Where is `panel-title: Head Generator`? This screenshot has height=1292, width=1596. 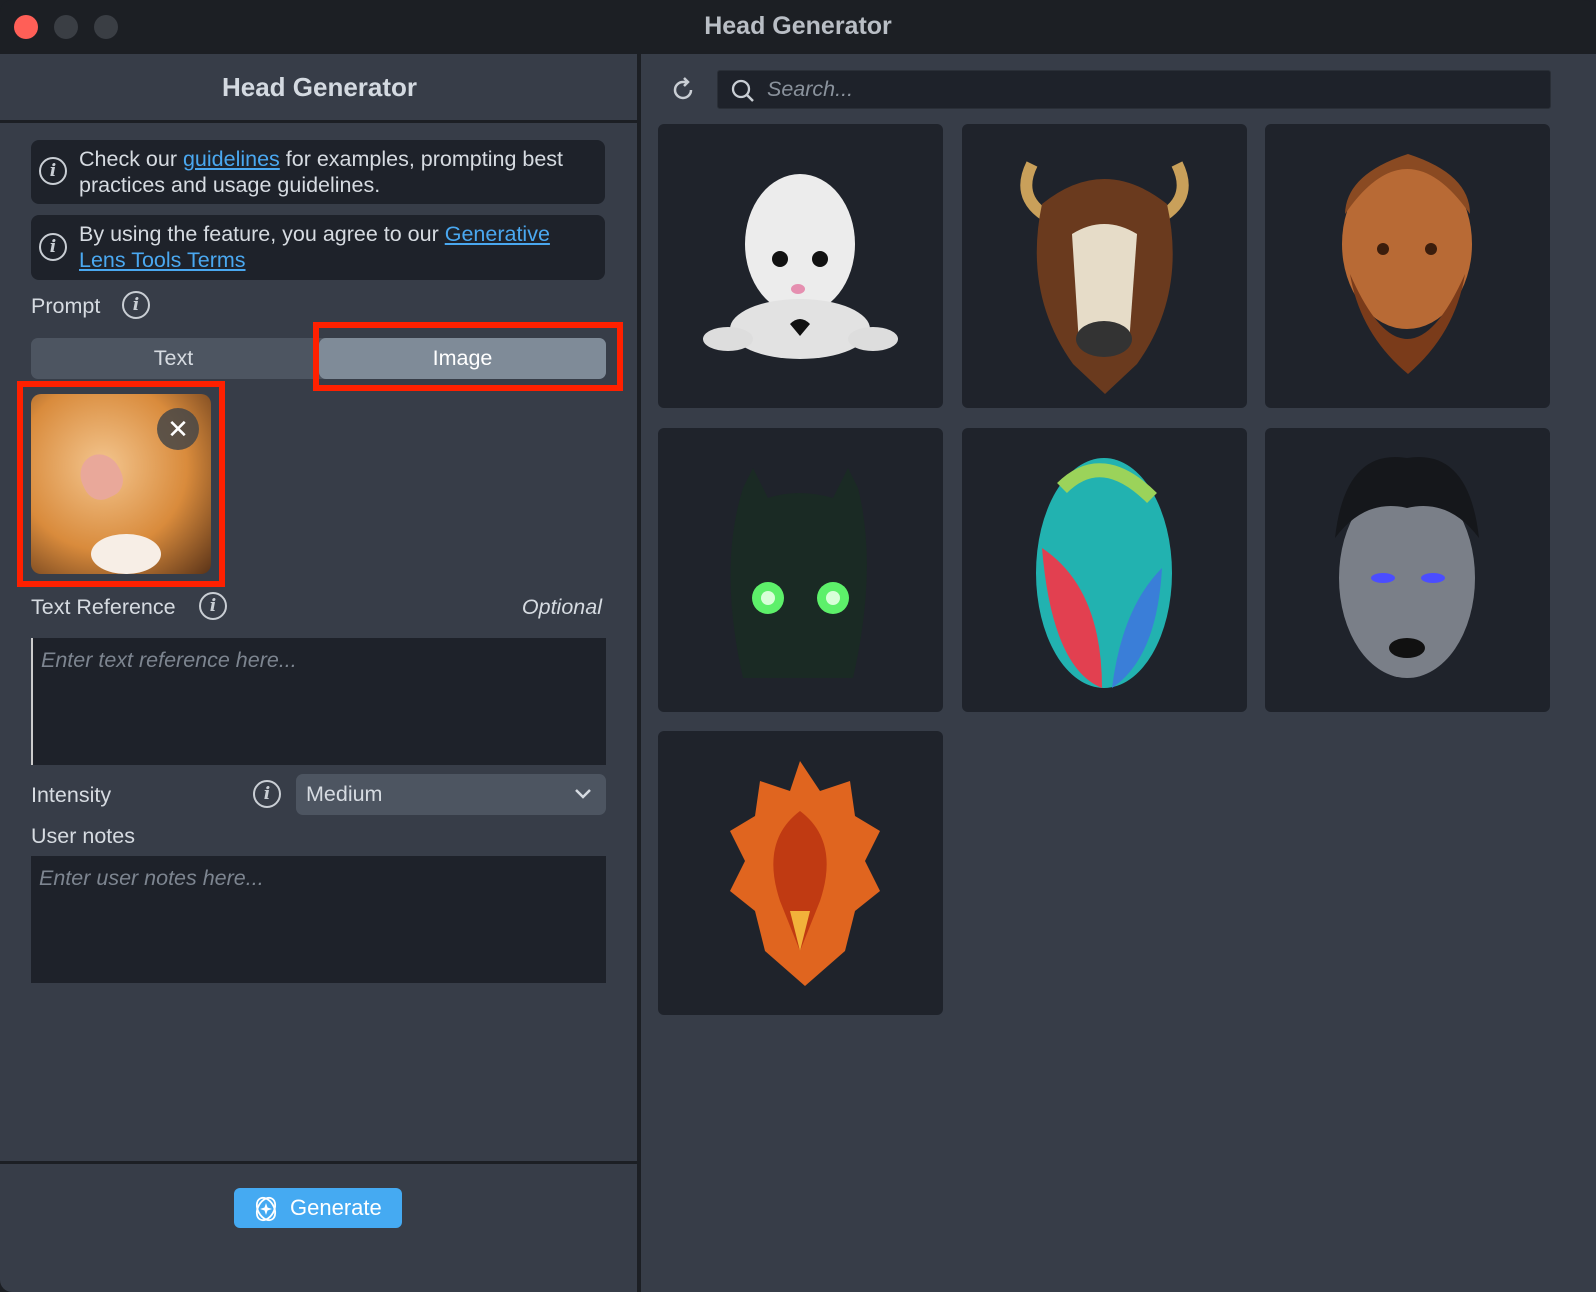 panel-title: Head Generator is located at coordinates (319, 87).